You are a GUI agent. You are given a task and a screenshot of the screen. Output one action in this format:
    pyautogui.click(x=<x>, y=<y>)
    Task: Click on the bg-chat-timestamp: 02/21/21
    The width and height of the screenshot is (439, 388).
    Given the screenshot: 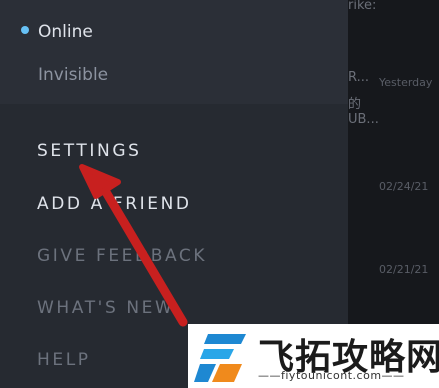 What is the action you would take?
    pyautogui.click(x=404, y=269)
    